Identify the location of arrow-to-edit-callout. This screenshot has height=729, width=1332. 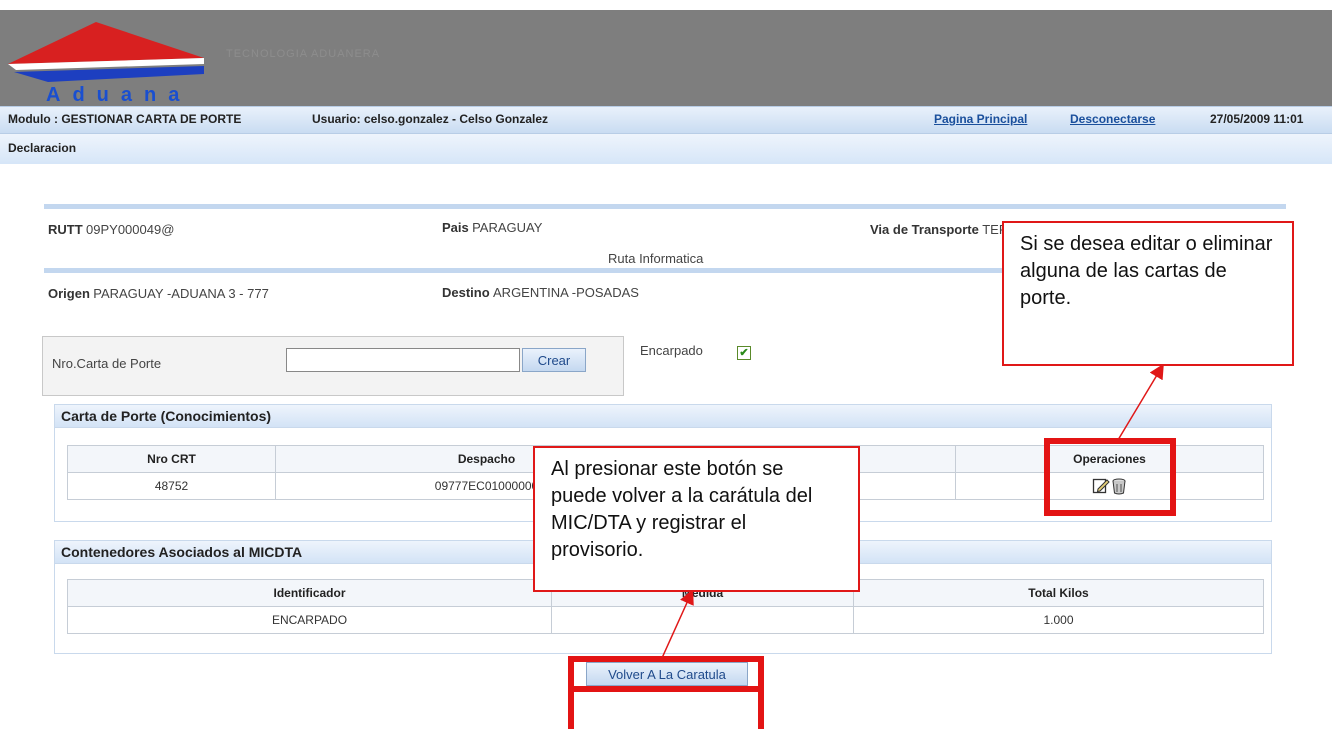
(1140, 402).